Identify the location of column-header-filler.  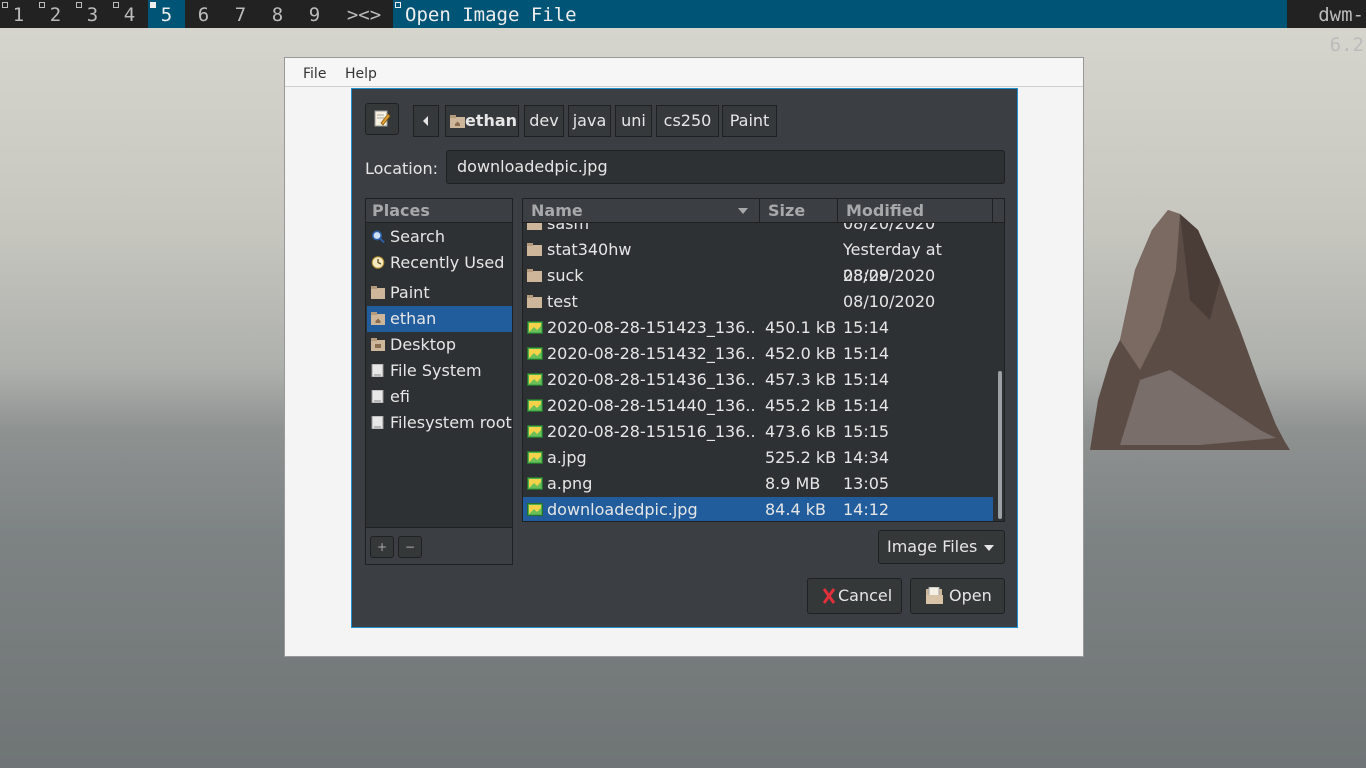
(998, 211).